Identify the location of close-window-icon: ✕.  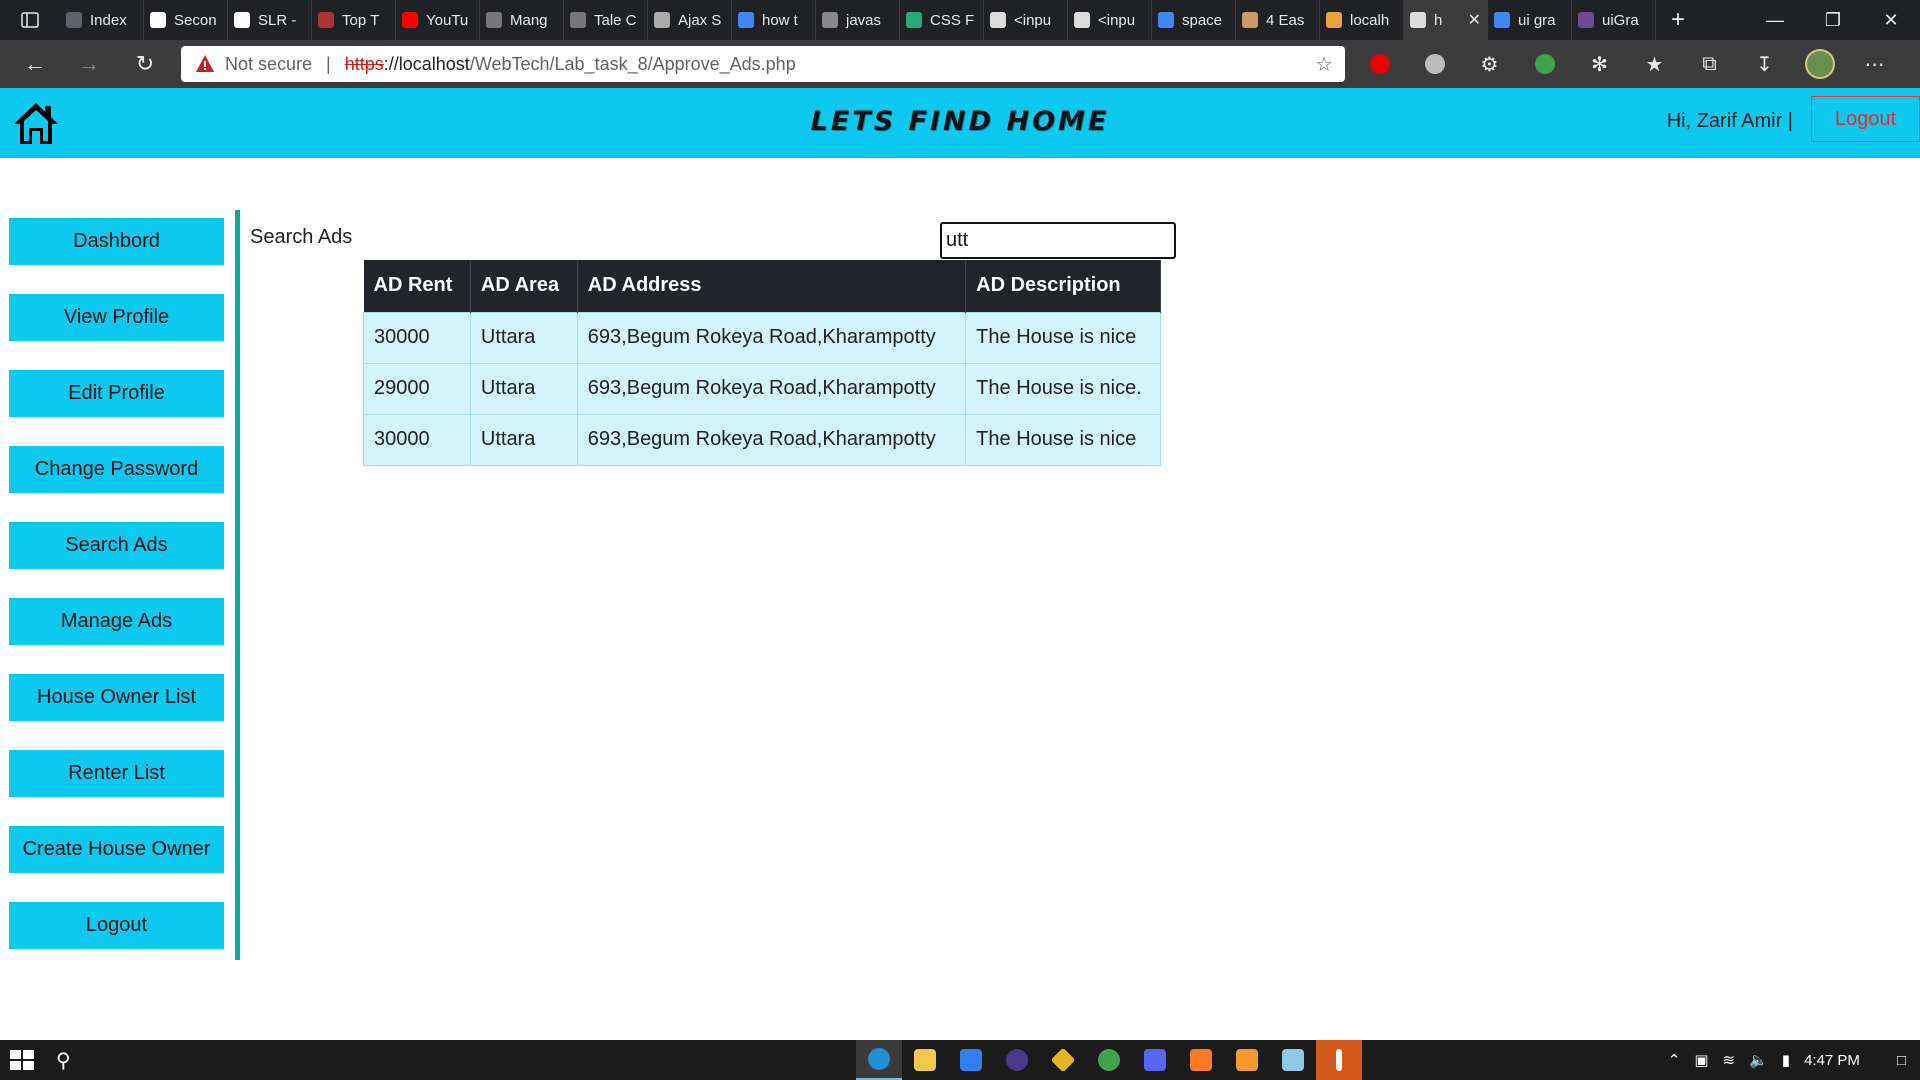
(1891, 20).